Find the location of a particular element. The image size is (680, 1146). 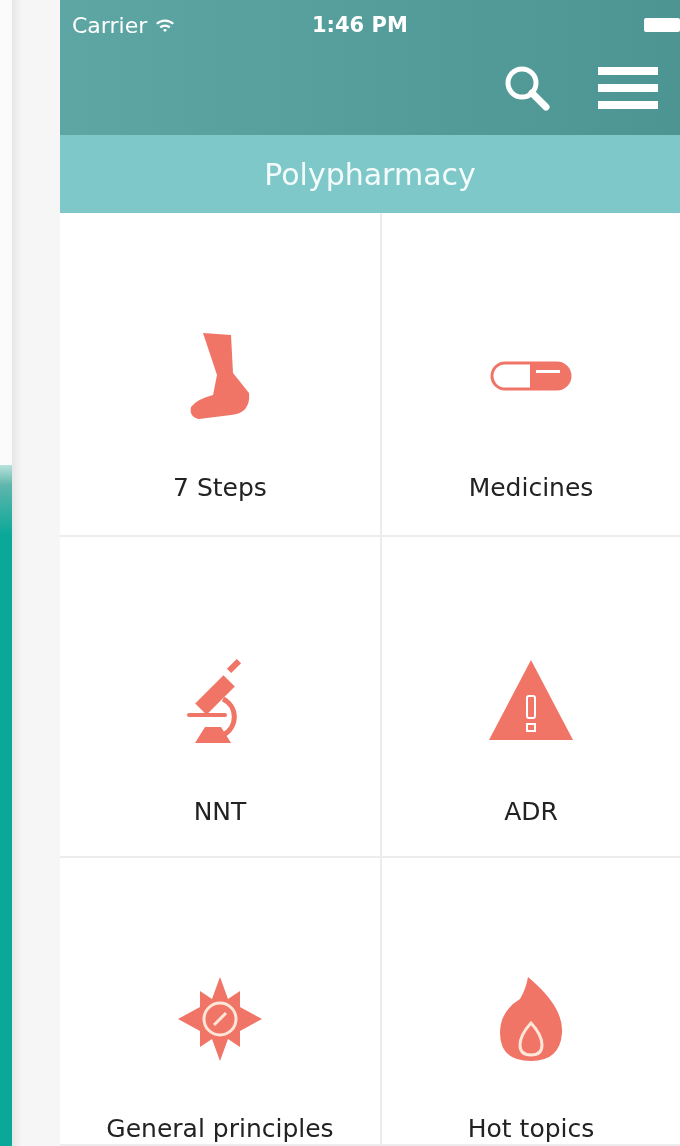

battery-icon is located at coordinates (662, 25).